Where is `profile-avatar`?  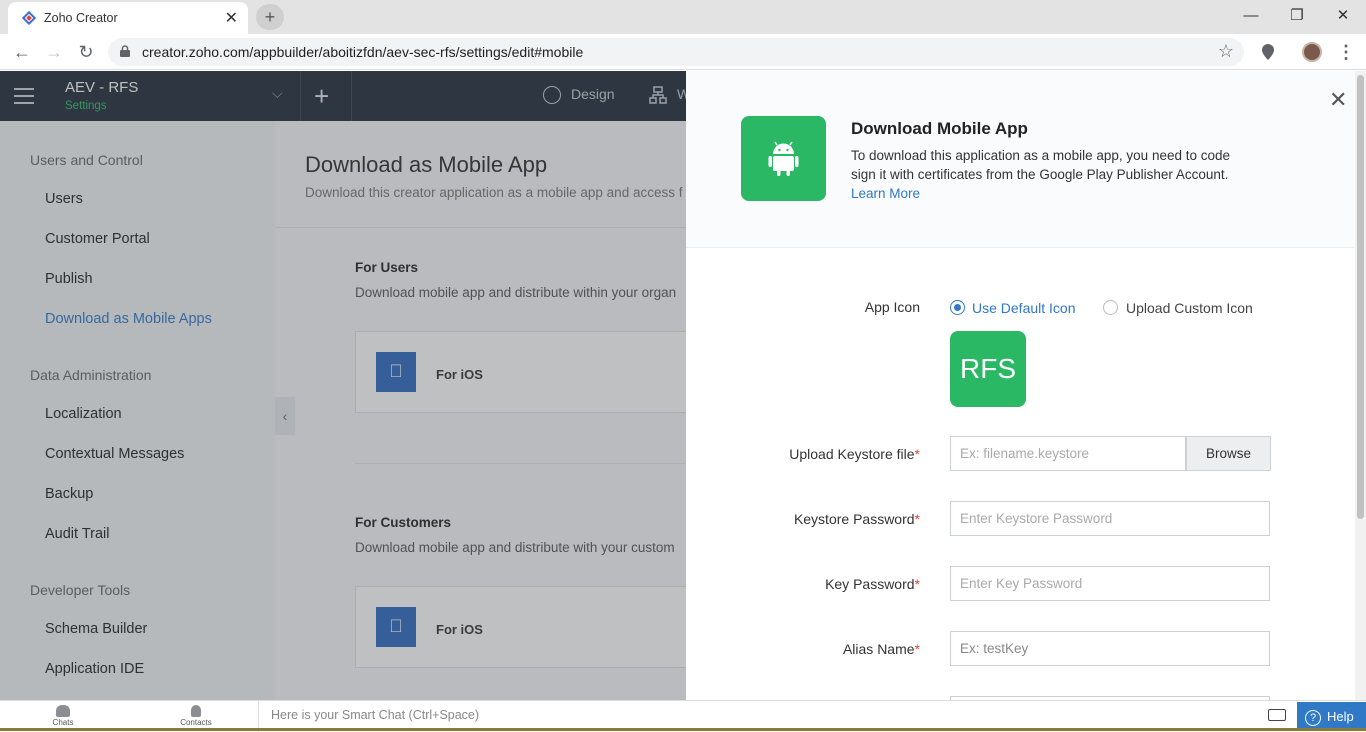
profile-avatar is located at coordinates (1312, 52).